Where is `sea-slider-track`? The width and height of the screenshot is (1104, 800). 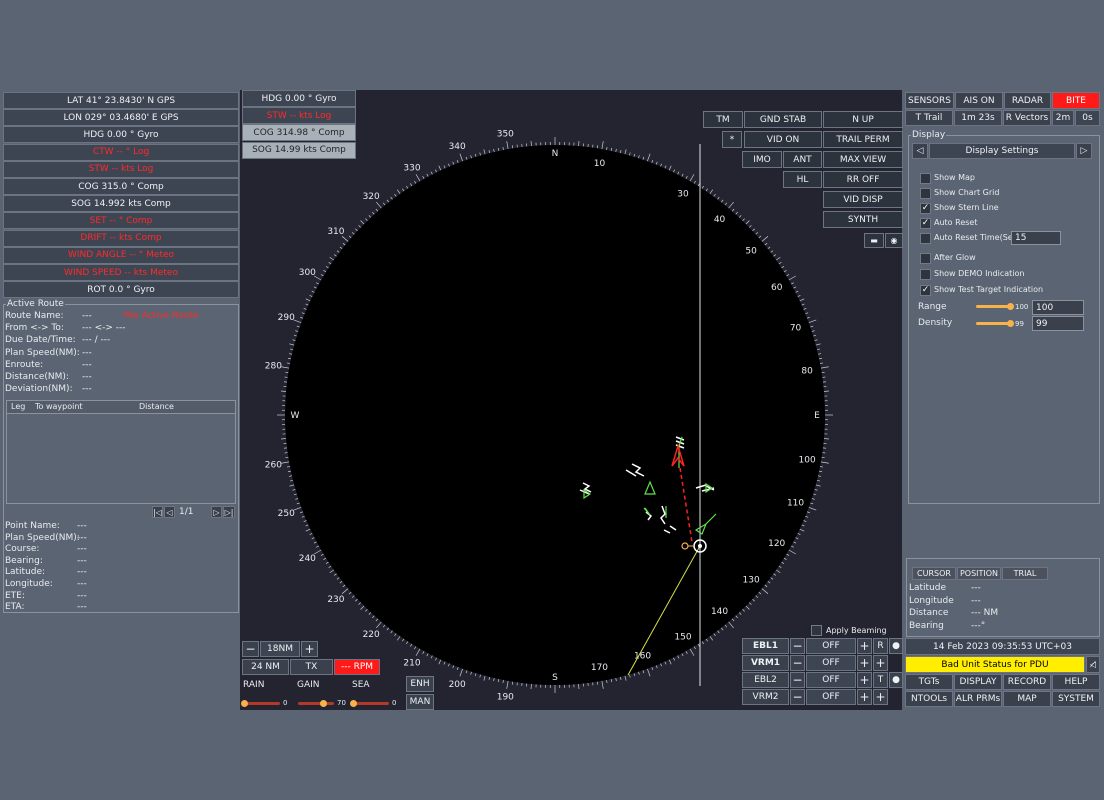 sea-slider-track is located at coordinates (371, 703).